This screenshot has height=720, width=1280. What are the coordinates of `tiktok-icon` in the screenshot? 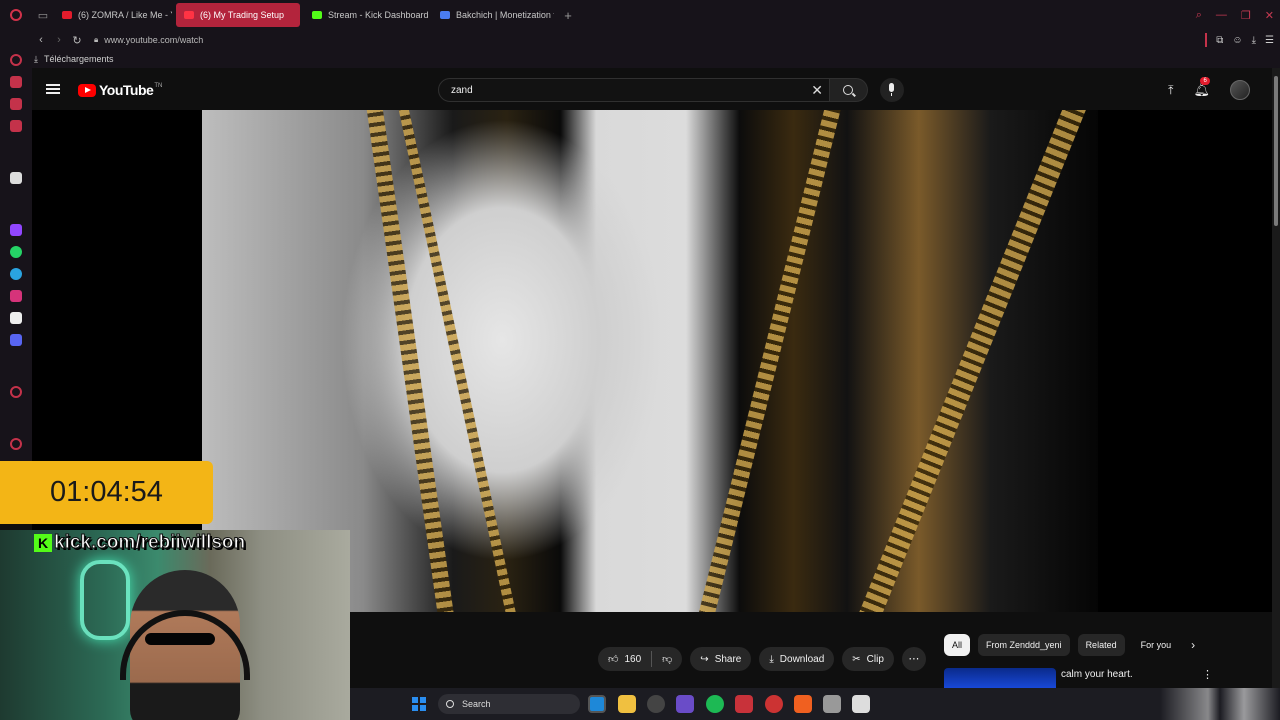 It's located at (16, 318).